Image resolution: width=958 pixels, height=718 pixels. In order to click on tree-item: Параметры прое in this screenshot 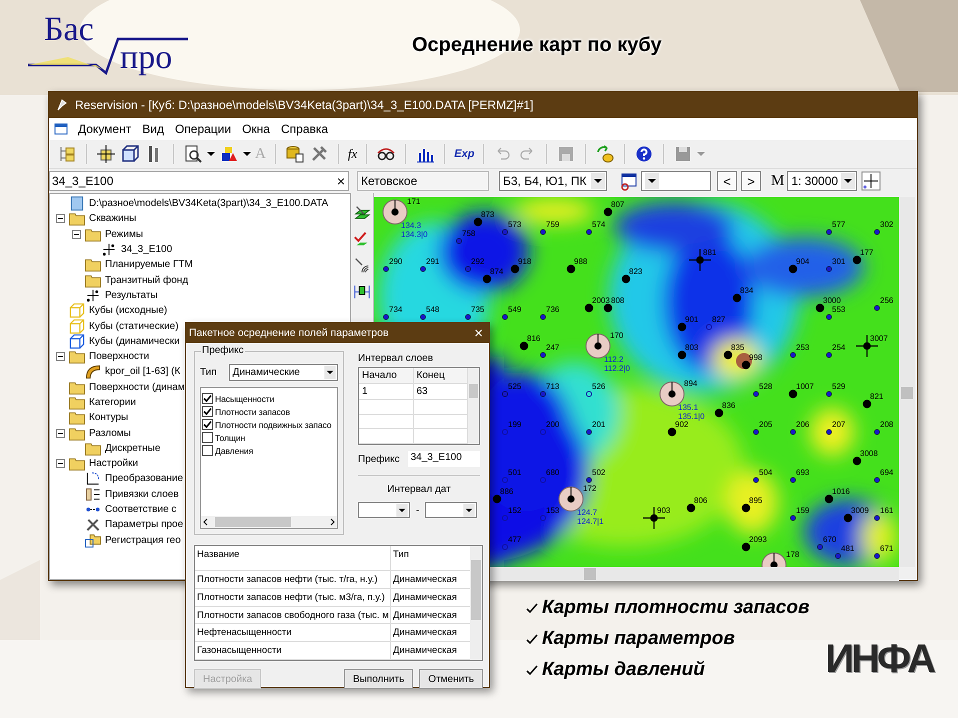, I will do `click(144, 524)`.